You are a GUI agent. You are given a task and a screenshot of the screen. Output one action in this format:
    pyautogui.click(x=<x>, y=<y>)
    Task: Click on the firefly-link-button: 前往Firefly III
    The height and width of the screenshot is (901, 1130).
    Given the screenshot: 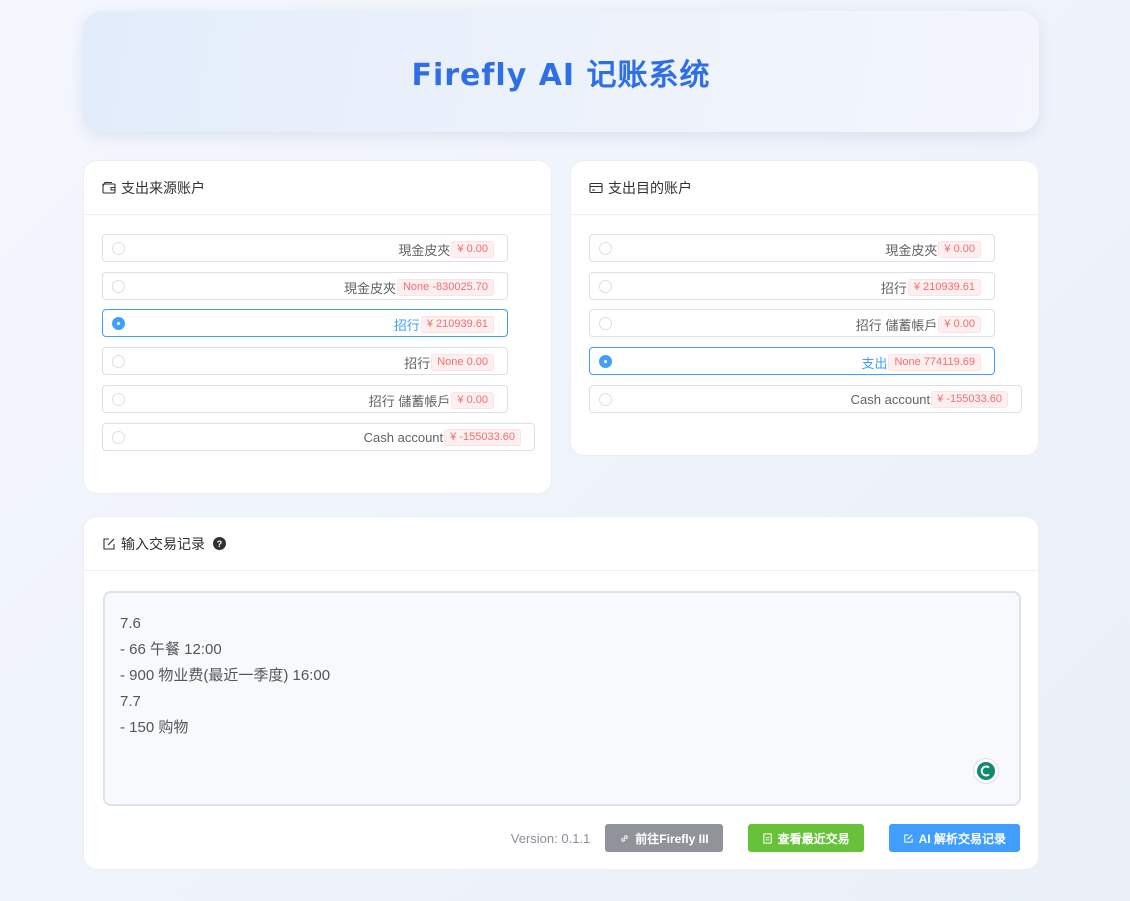 What is the action you would take?
    pyautogui.click(x=664, y=838)
    